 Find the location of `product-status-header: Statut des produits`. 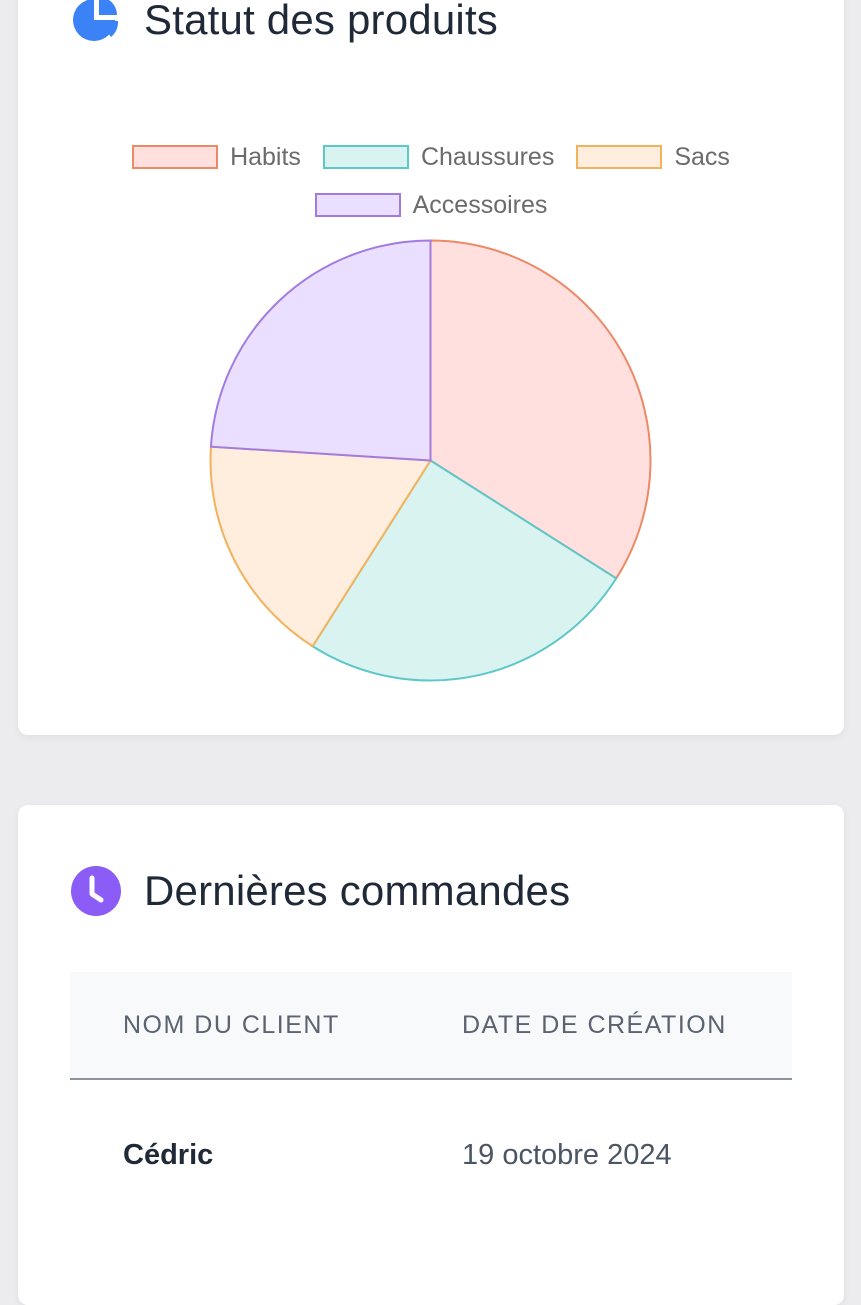

product-status-header: Statut des produits is located at coordinates (284, 23).